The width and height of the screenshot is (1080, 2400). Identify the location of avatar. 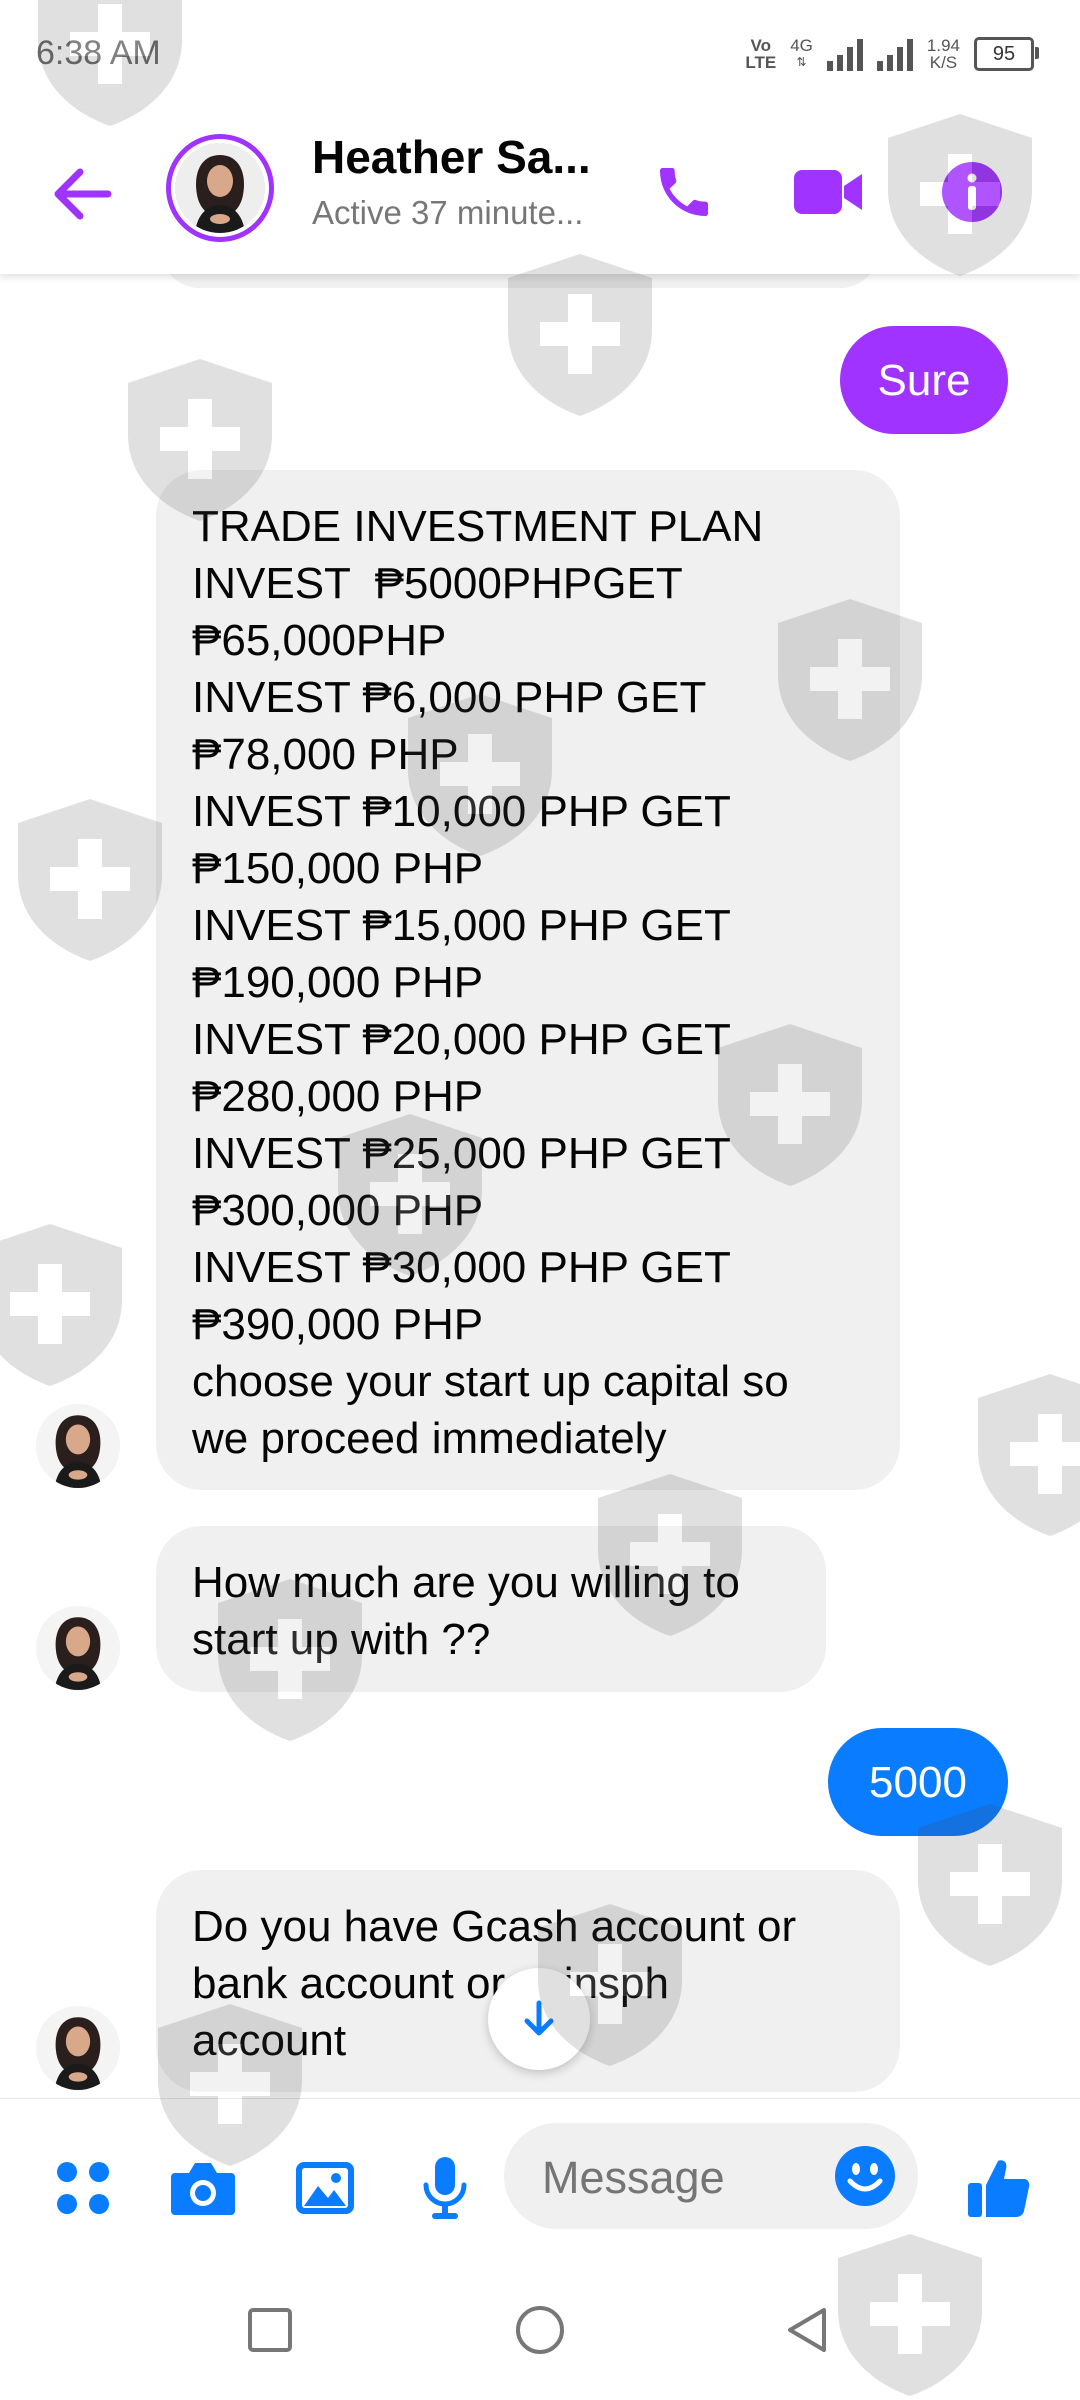
(220, 188).